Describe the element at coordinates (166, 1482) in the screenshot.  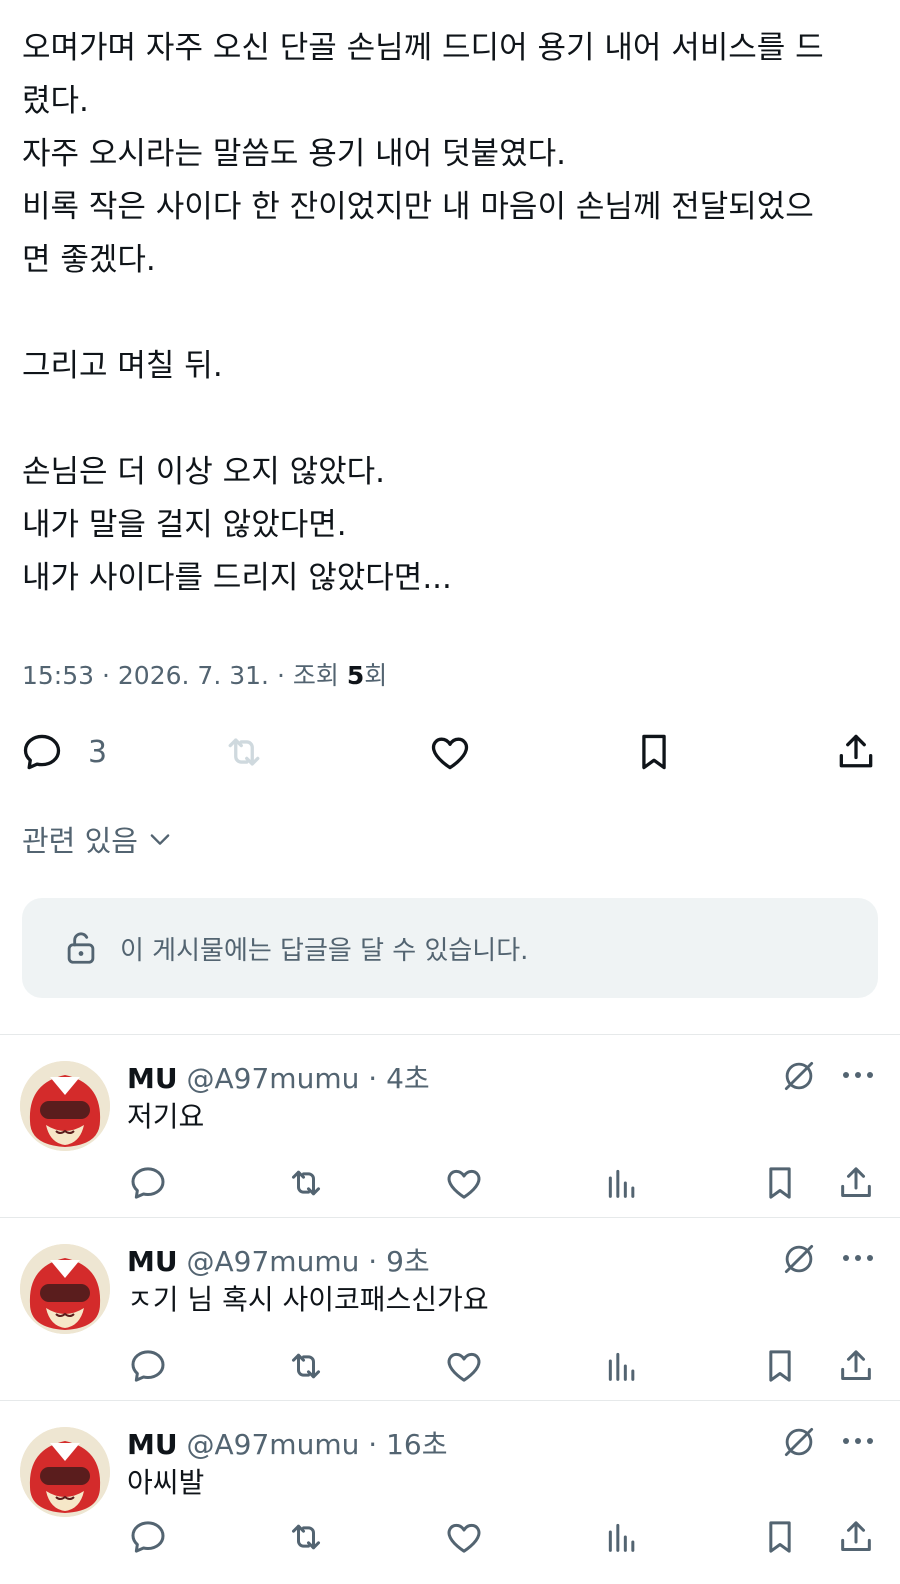
I see `reply-text: 아씨발` at that location.